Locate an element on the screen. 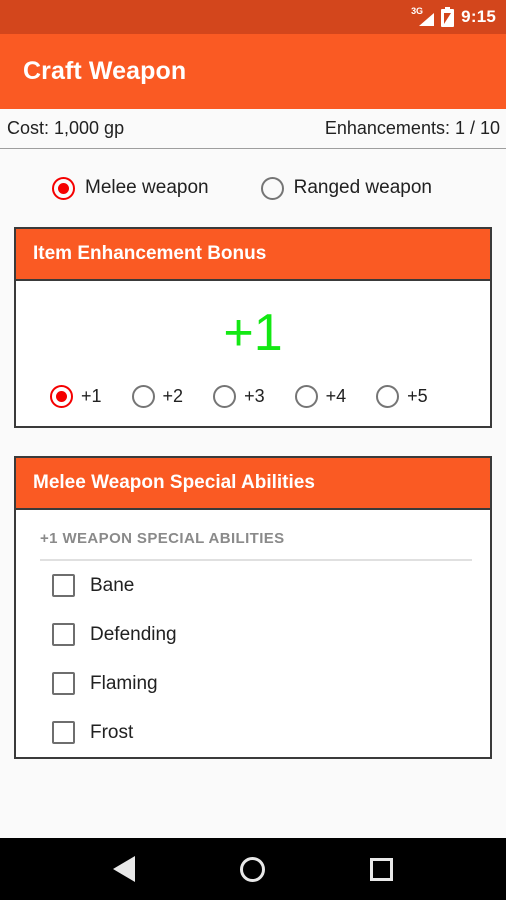  checkbox-item-flaming: Flaming is located at coordinates (253, 683).